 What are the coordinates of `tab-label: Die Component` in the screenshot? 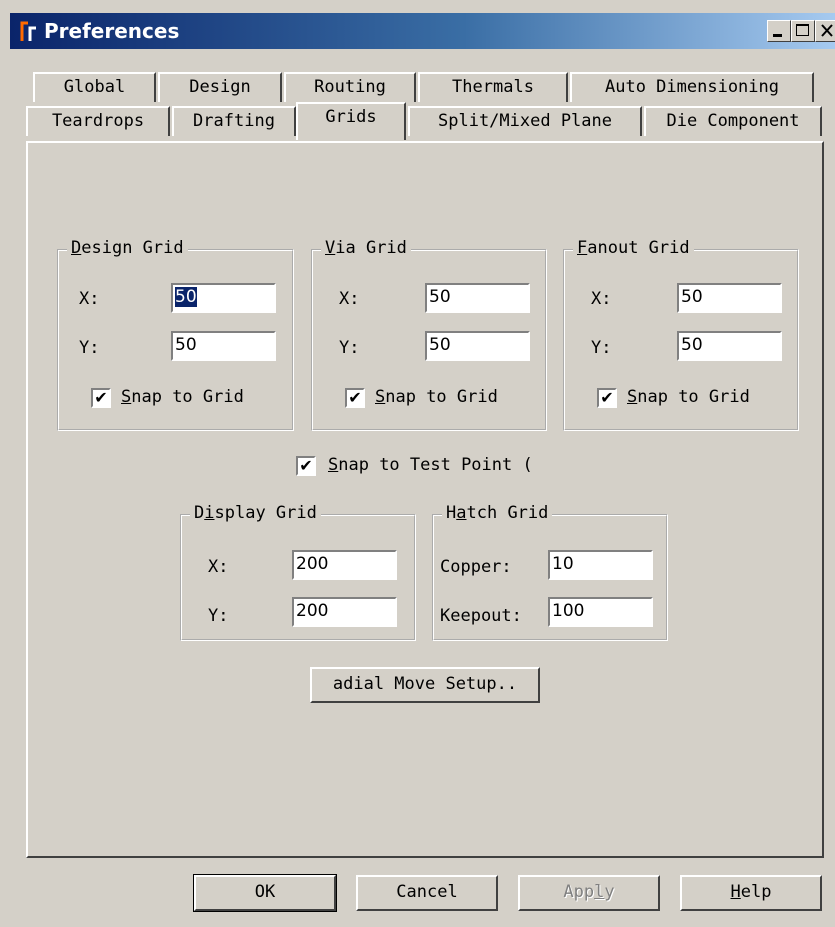 It's located at (733, 121).